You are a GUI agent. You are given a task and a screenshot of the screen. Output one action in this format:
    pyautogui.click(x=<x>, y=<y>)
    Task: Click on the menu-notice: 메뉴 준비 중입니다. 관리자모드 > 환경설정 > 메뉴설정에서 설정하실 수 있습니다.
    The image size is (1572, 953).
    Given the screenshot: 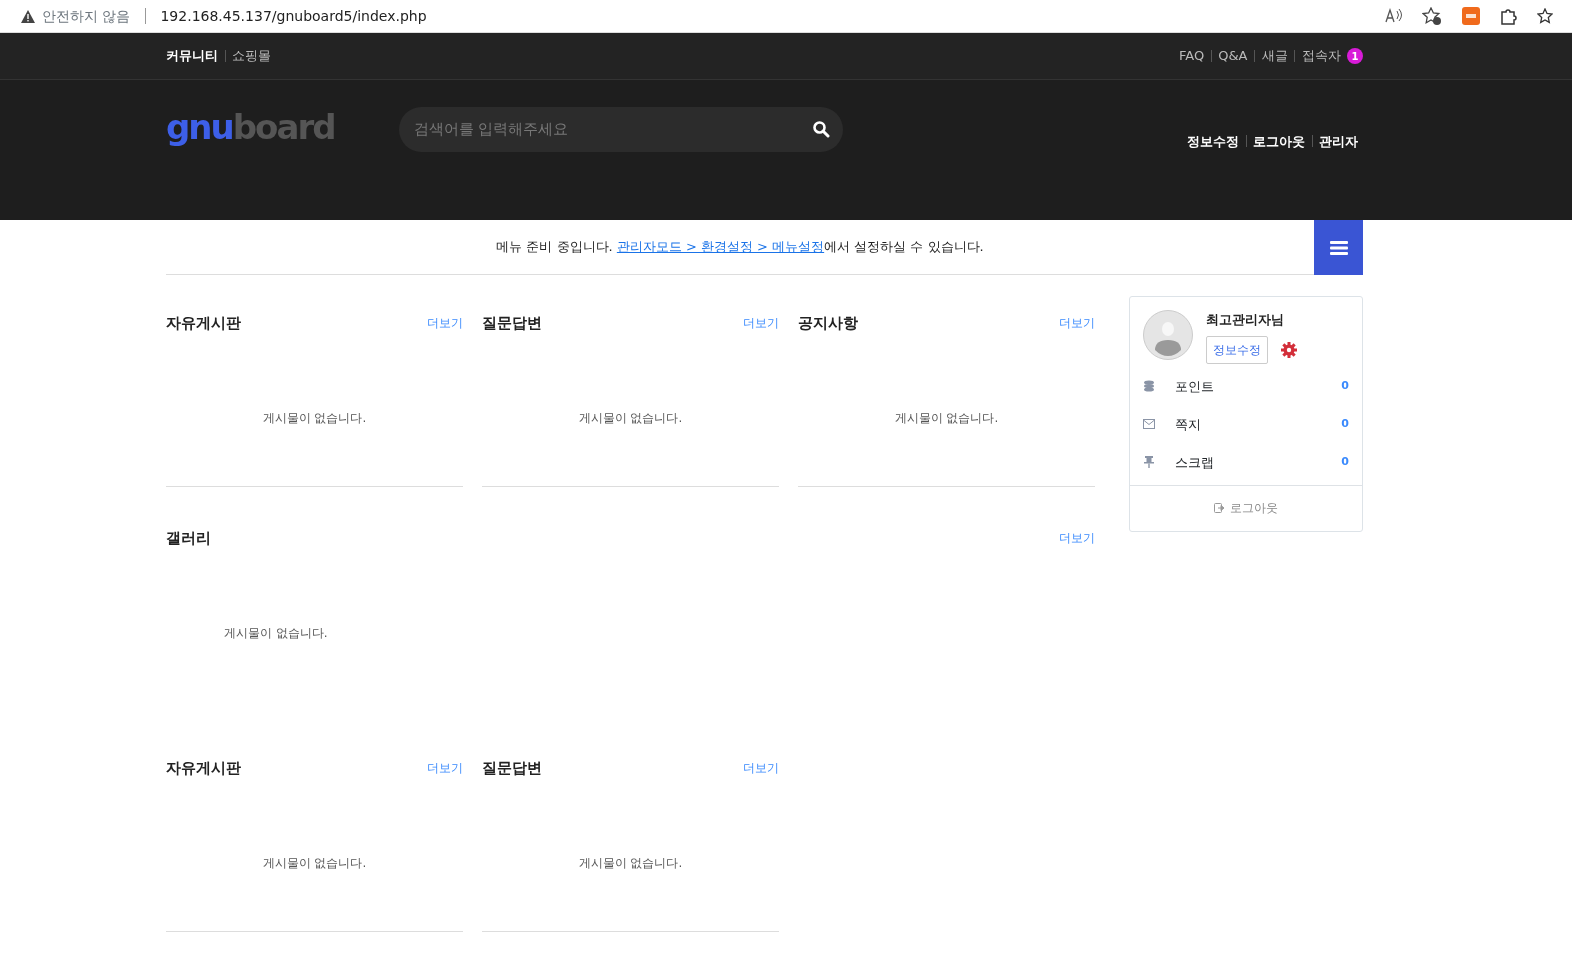 What is the action you would take?
    pyautogui.click(x=740, y=247)
    